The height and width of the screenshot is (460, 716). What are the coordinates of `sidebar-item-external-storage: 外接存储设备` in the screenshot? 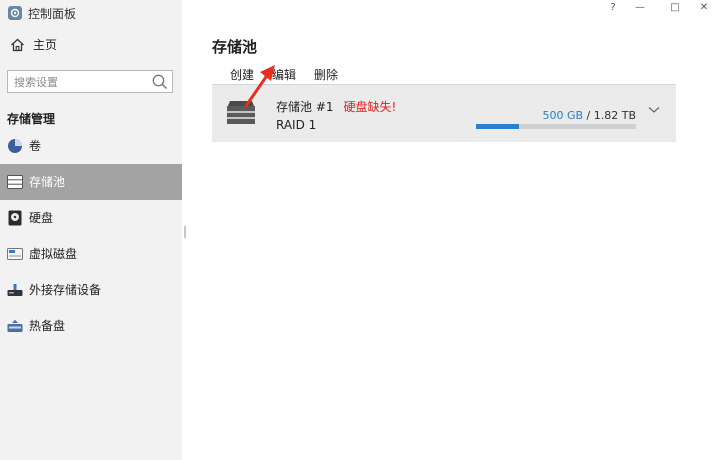 It's located at (91, 290).